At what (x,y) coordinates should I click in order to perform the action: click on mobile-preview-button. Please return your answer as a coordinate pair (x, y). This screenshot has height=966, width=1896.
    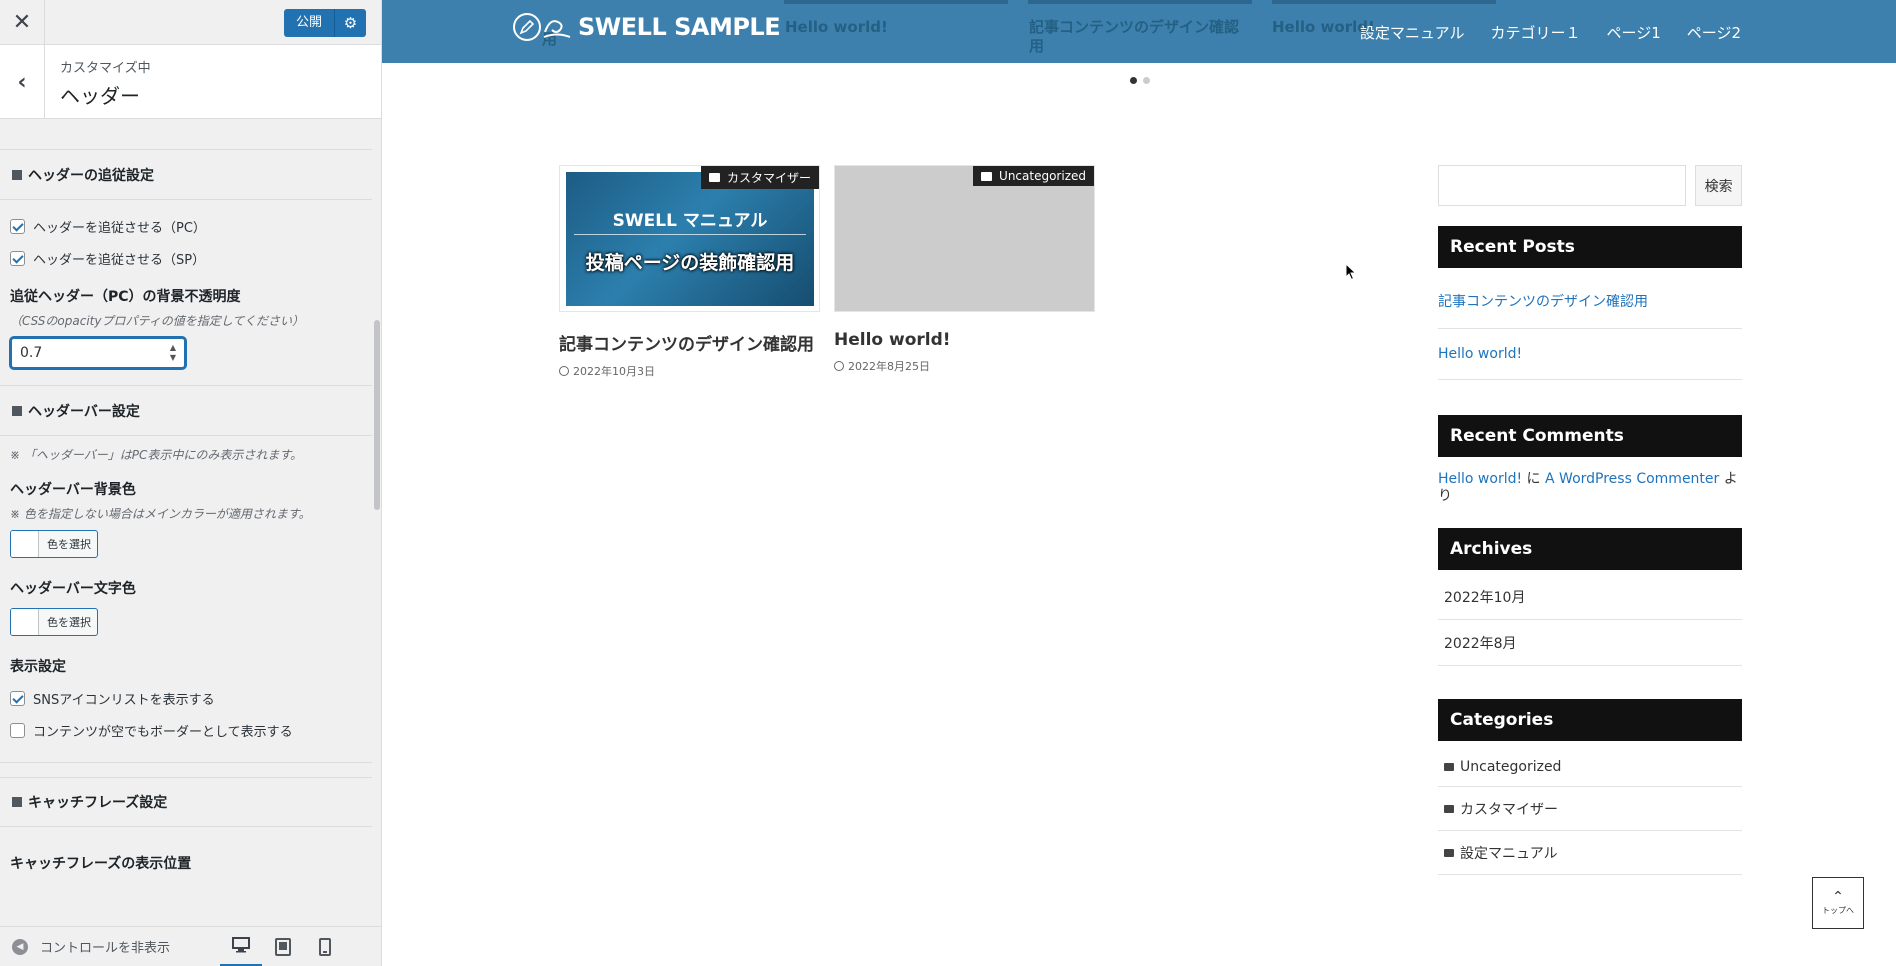
    Looking at the image, I should click on (325, 946).